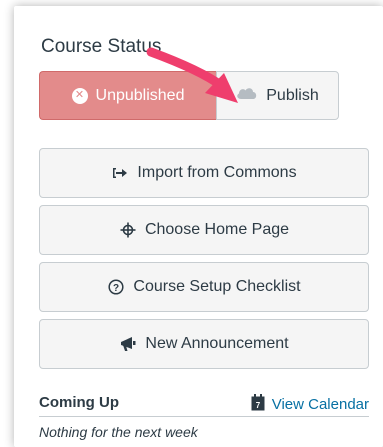 Image resolution: width=383 pixels, height=447 pixels. What do you see at coordinates (217, 286) in the screenshot?
I see `course-setup-checklist-label: Course Setup Checklist` at bounding box center [217, 286].